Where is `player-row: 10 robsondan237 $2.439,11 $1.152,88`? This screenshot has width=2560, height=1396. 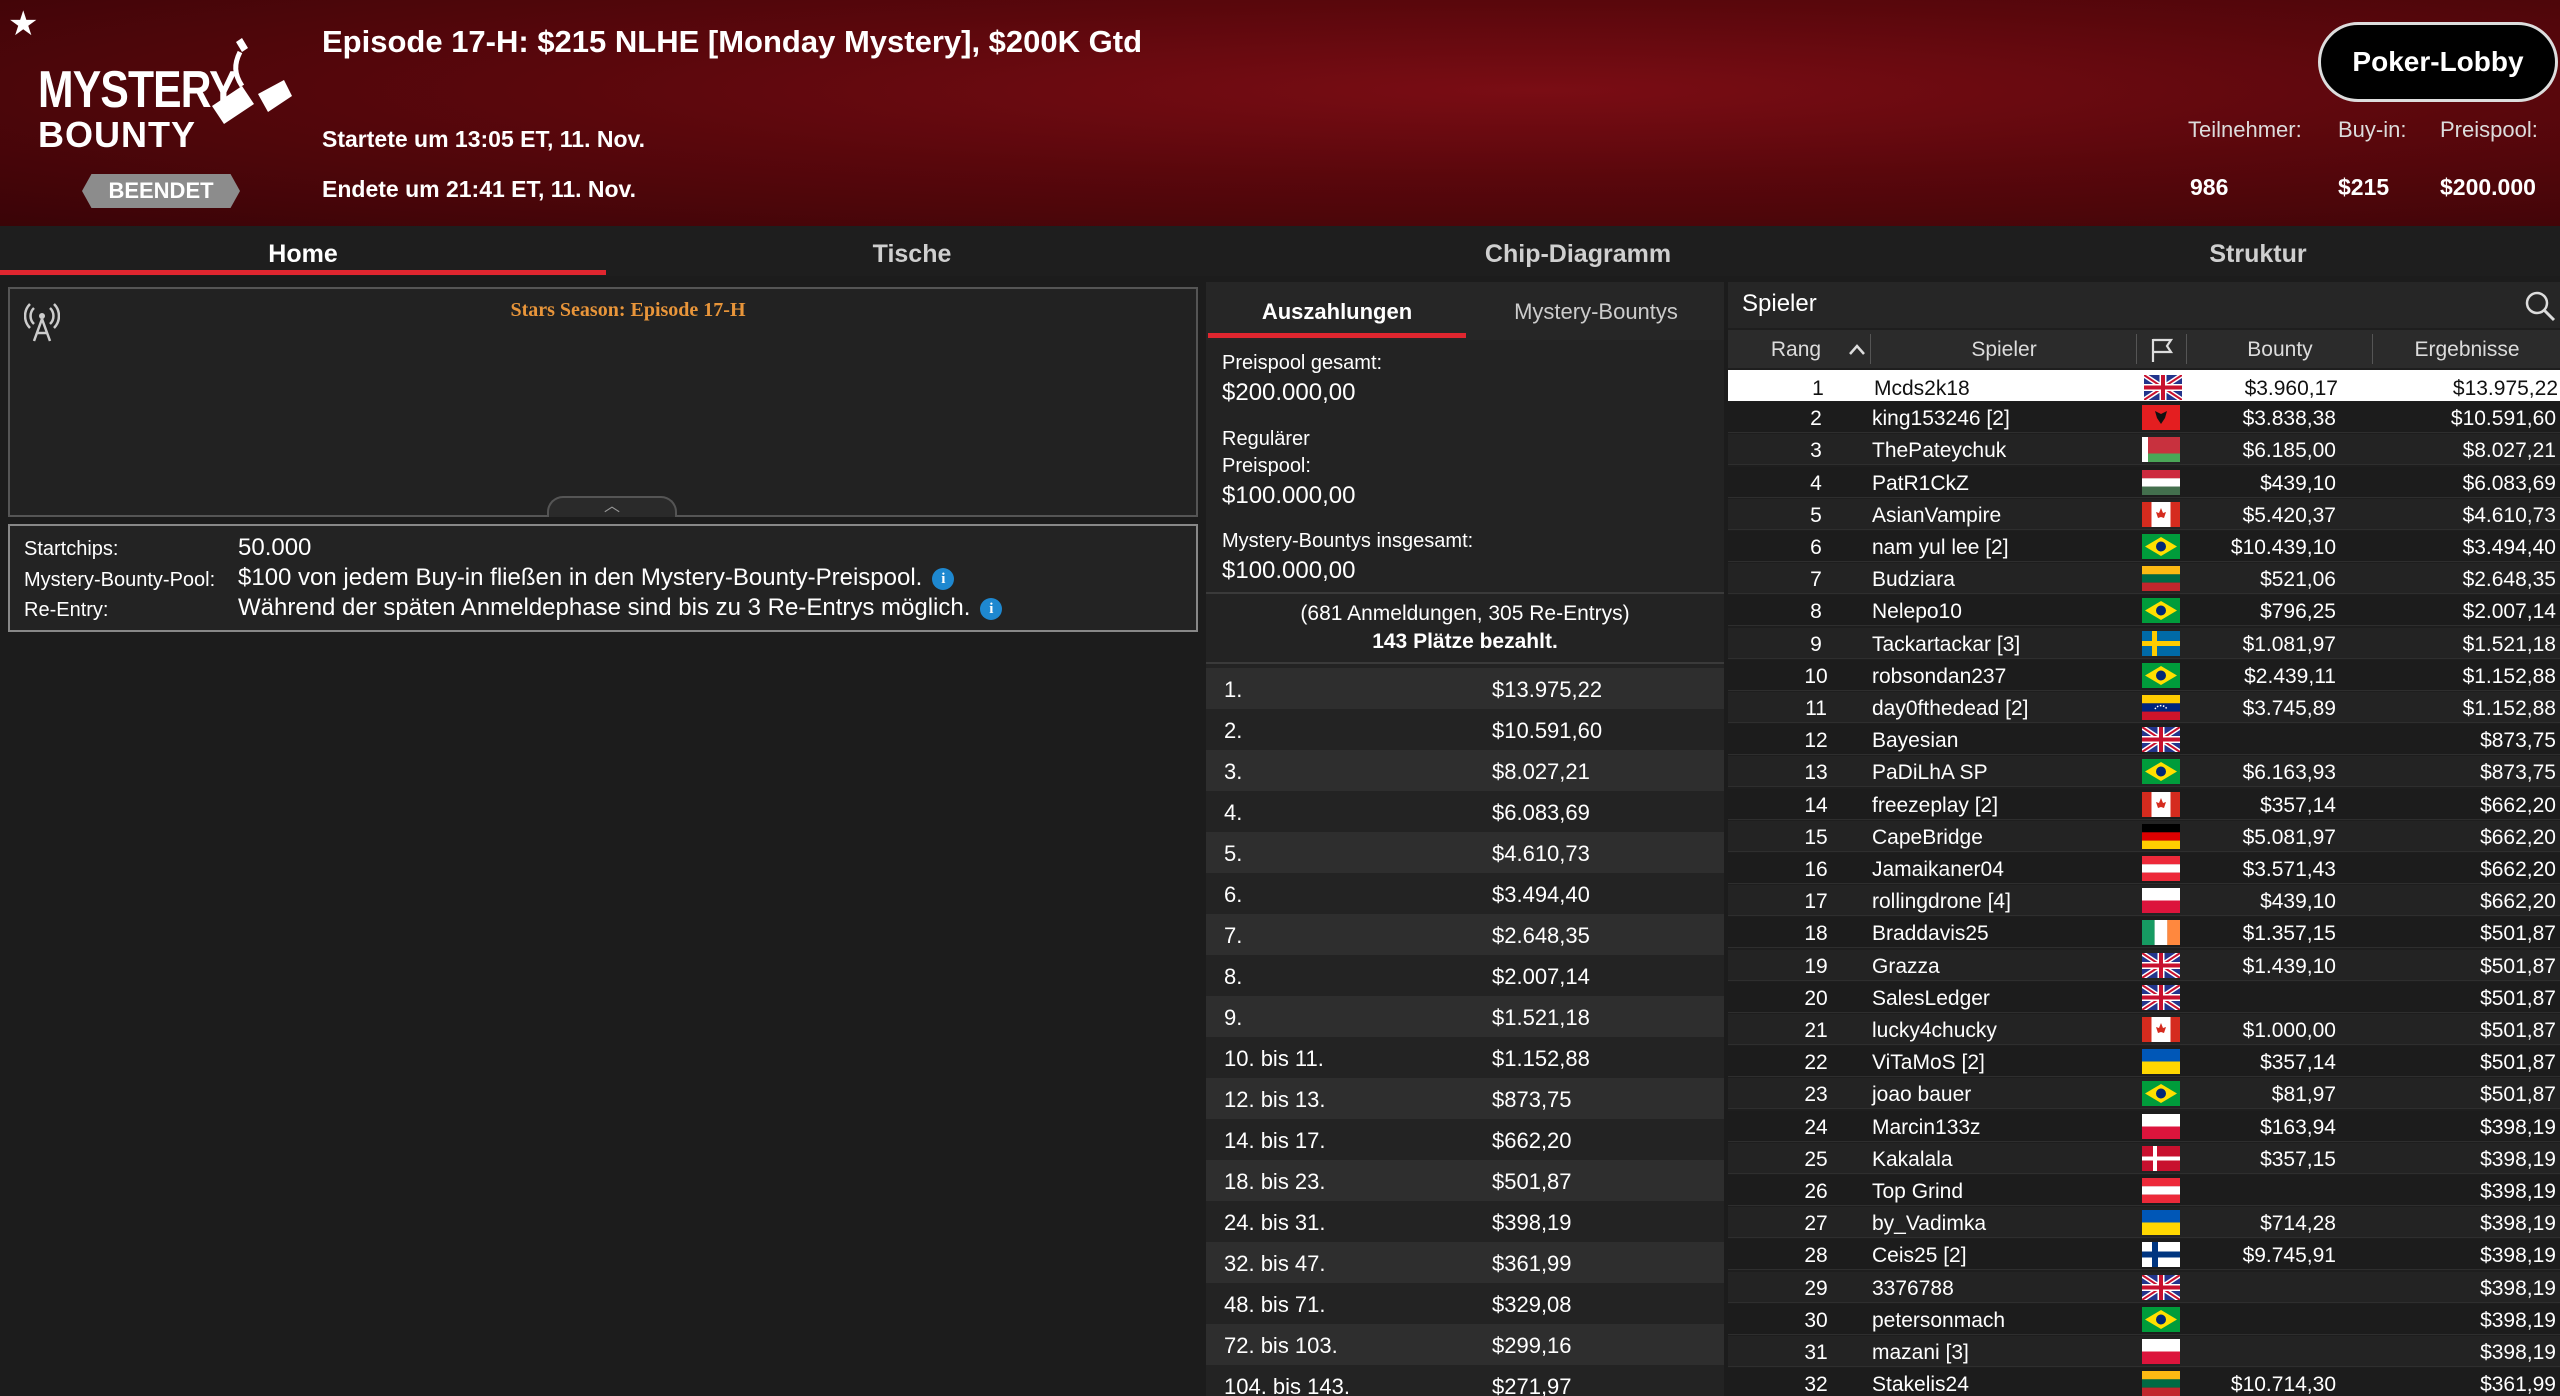 player-row: 10 robsondan237 $2.439,11 $1.152,88 is located at coordinates (2144, 675).